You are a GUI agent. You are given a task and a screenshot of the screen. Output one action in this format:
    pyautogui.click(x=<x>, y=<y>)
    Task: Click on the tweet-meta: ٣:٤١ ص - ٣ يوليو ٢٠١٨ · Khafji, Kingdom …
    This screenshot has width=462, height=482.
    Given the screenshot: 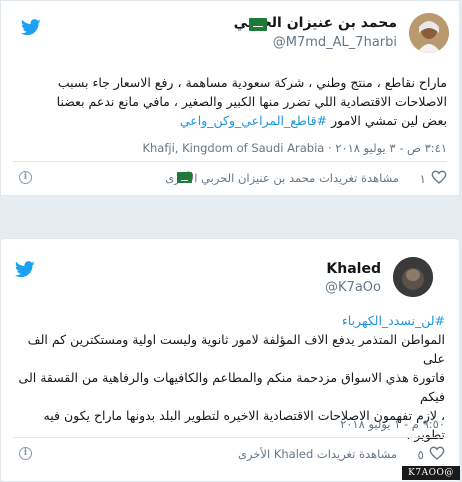 What is the action you would take?
    pyautogui.click(x=294, y=148)
    